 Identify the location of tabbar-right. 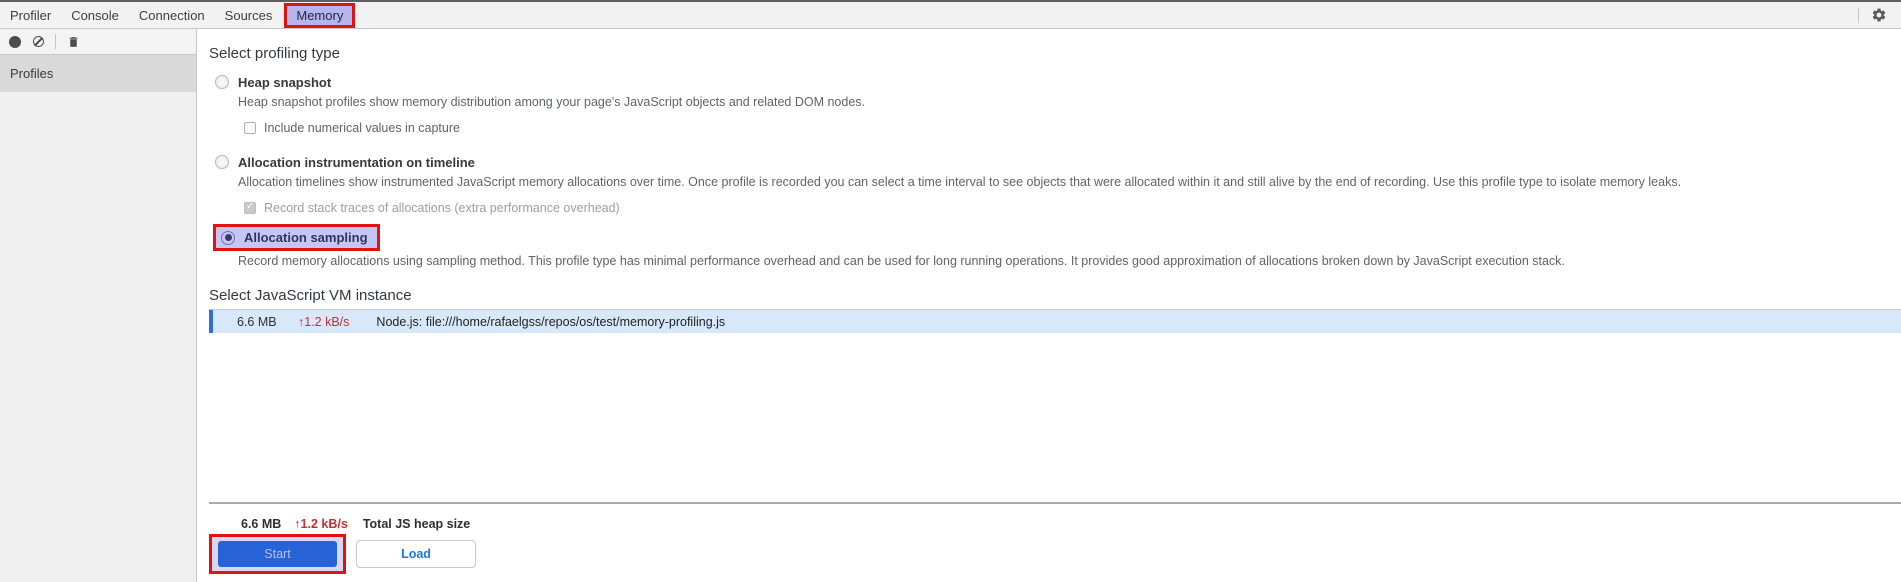
(1879, 15).